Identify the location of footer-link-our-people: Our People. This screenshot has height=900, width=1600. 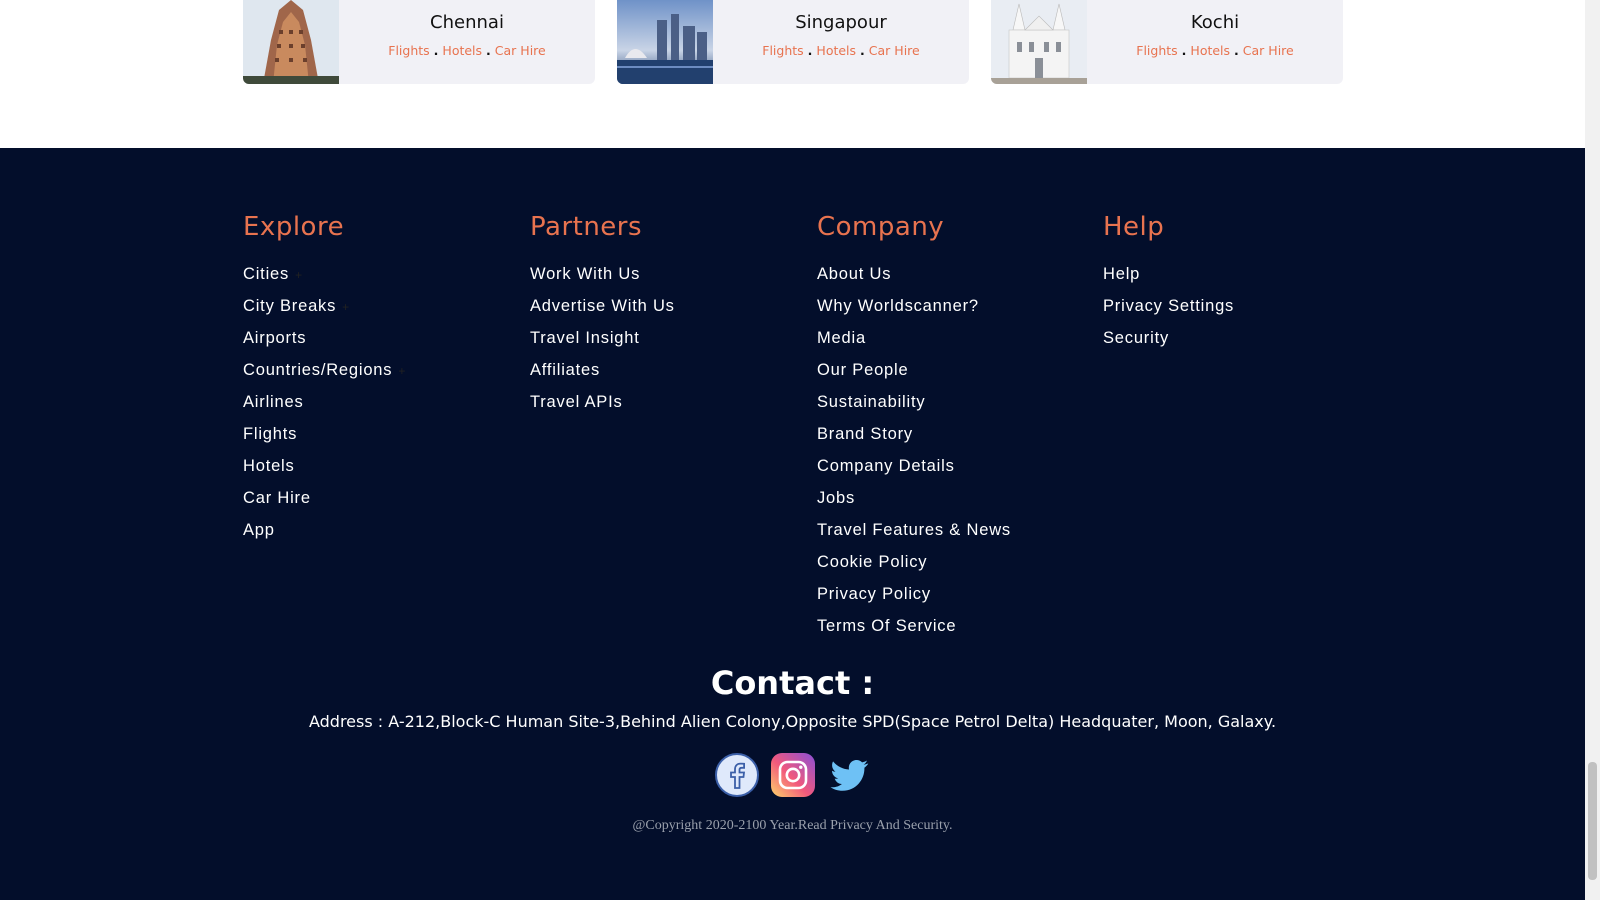
(914, 376).